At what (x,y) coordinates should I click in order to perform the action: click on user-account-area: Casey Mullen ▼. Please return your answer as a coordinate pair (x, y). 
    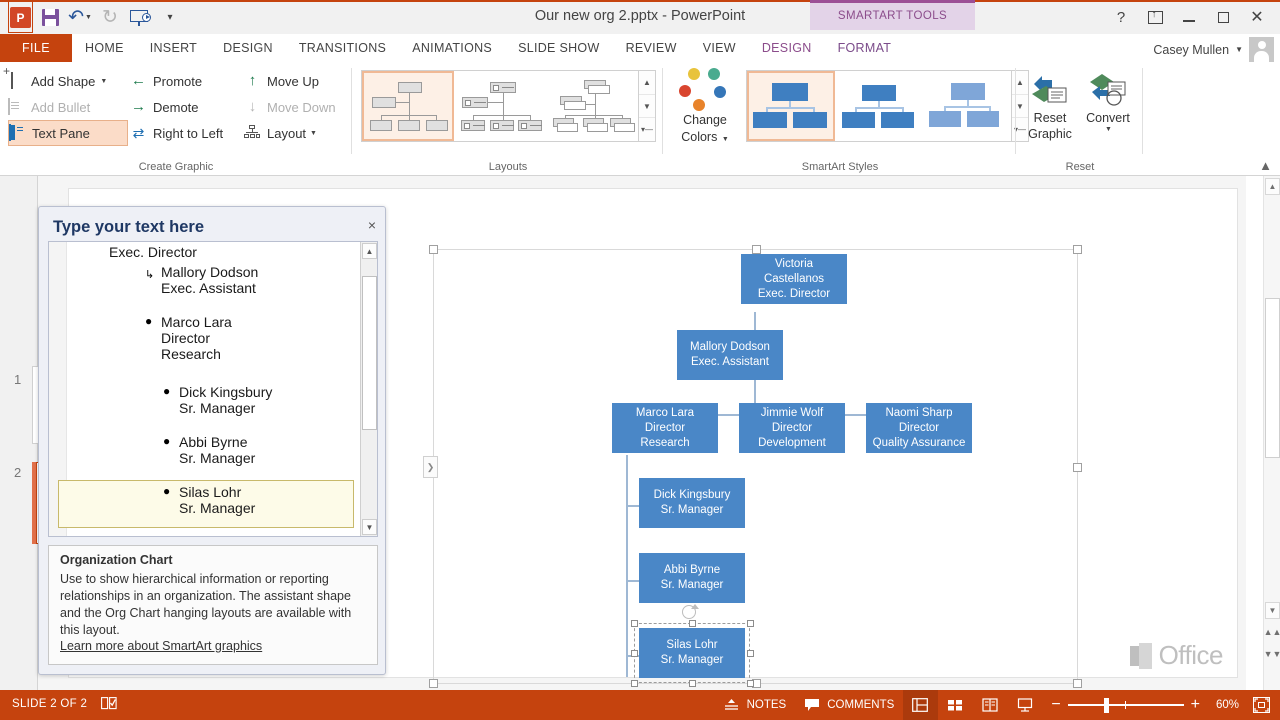
    Looking at the image, I should click on (1213, 49).